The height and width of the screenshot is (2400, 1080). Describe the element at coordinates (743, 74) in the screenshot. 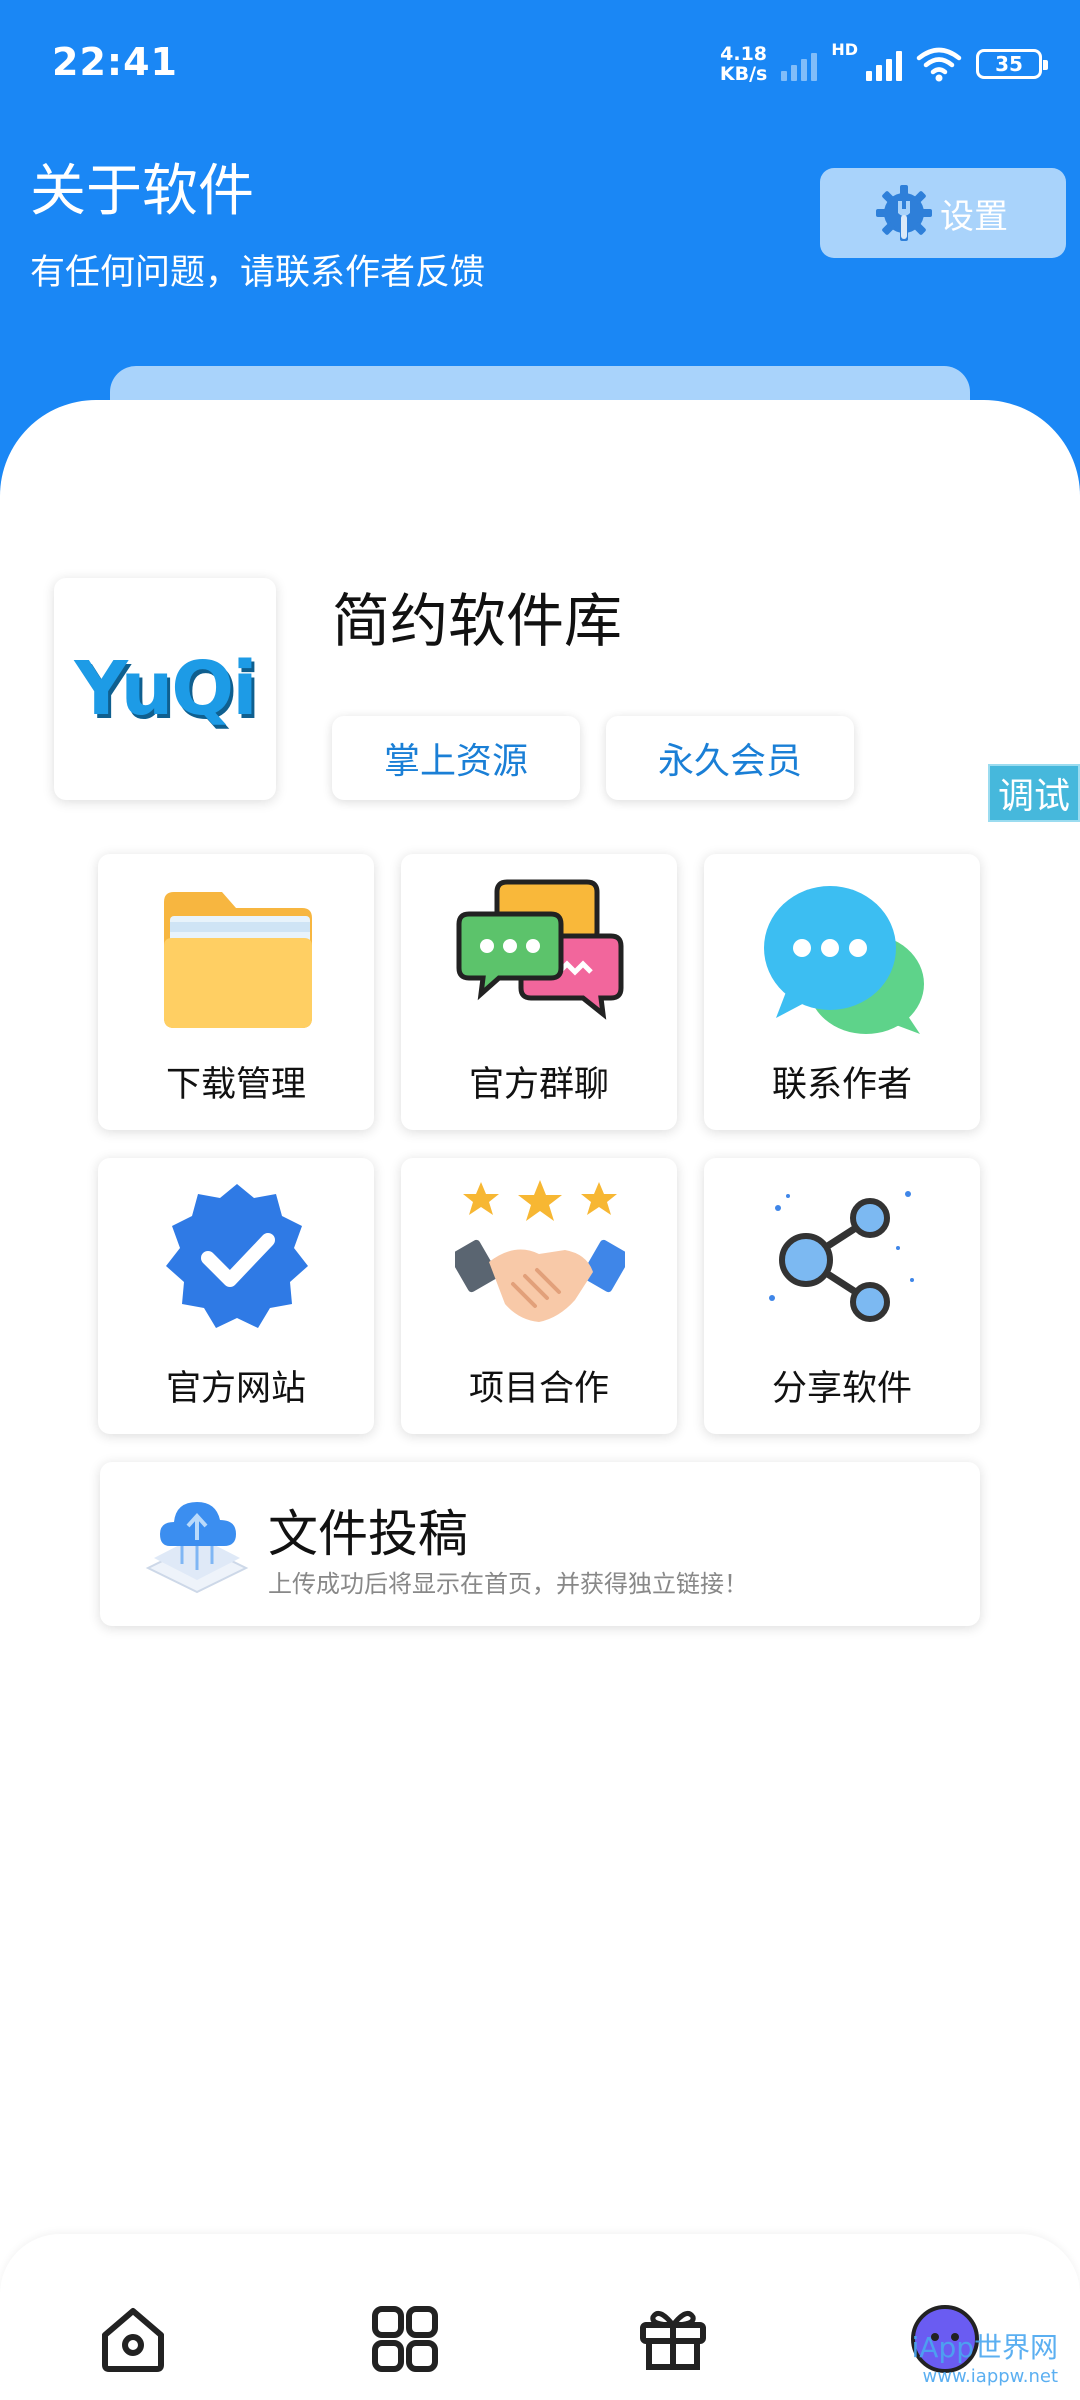

I see `network-speed-unit: KB/s` at that location.